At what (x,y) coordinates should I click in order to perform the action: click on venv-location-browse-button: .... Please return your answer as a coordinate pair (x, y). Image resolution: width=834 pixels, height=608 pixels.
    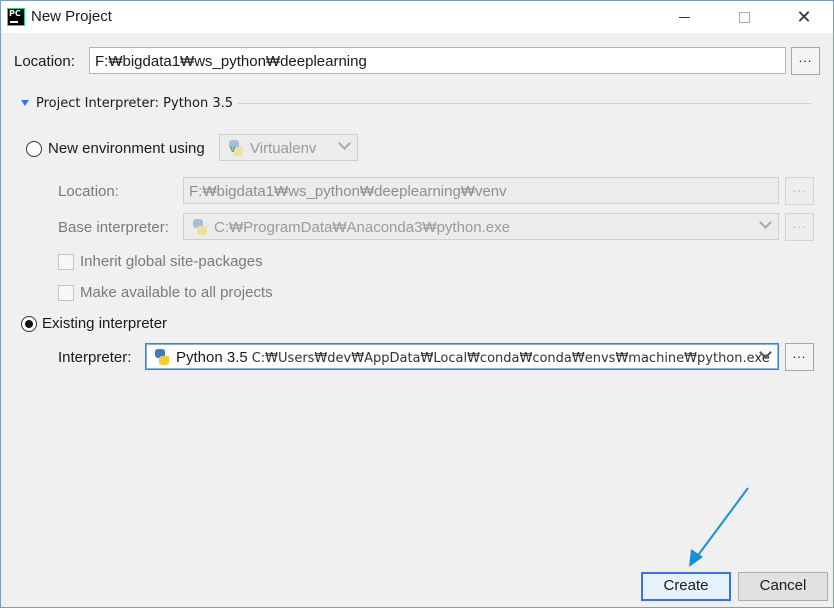
    Looking at the image, I should click on (799, 191).